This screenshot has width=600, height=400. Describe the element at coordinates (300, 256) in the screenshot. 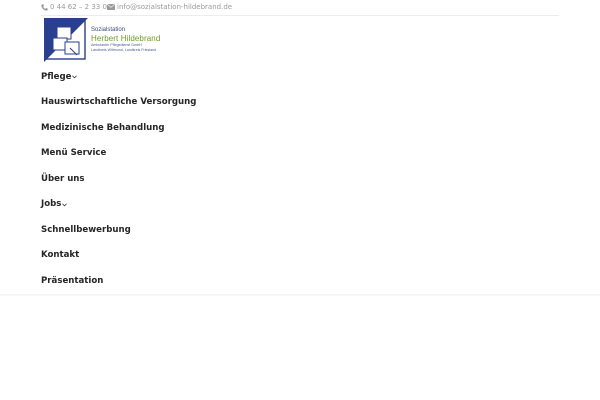

I see `nav-item-kontakt: Kontakt` at that location.